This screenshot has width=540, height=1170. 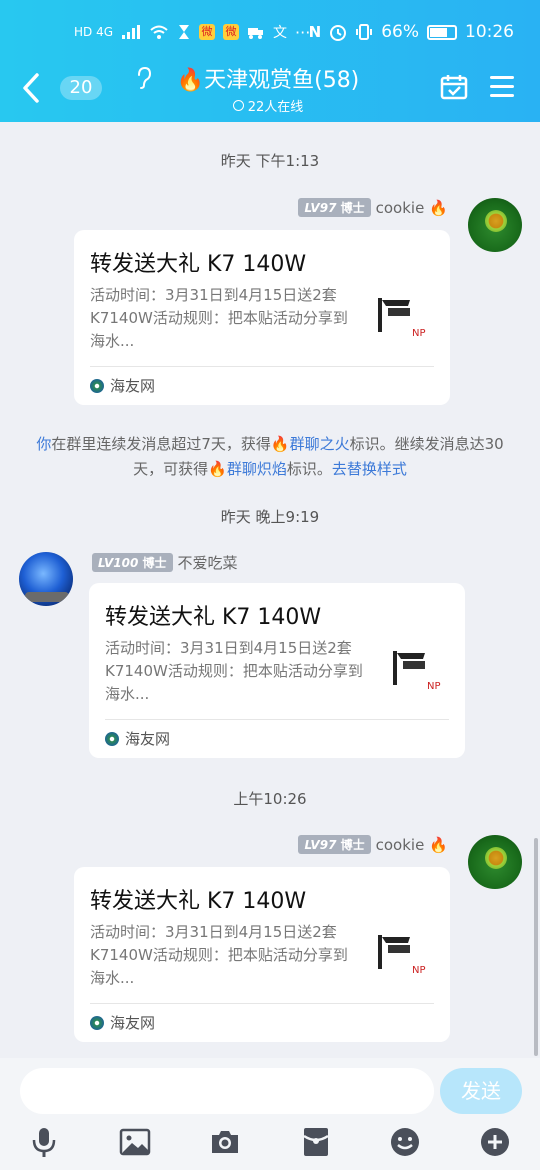 What do you see at coordinates (280, 33) in the screenshot?
I see `translate-icon: 文` at bounding box center [280, 33].